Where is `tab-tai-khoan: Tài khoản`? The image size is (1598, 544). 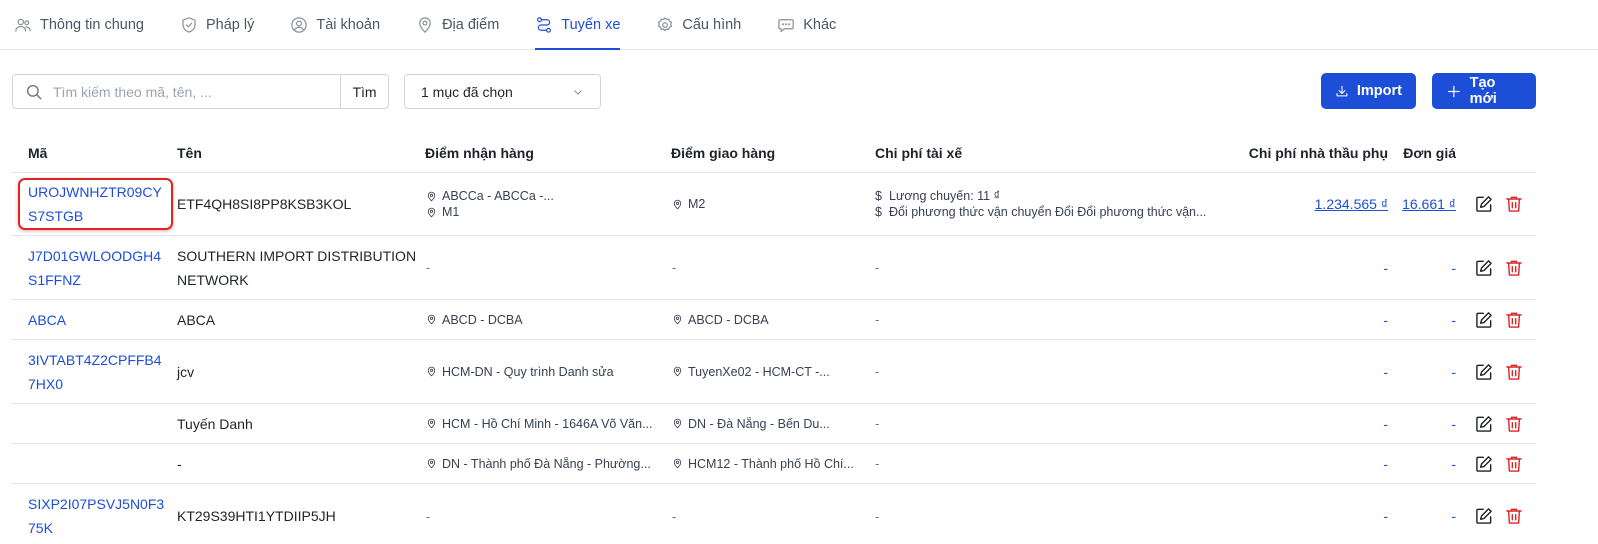
tab-tai-khoan: Tài khoản is located at coordinates (335, 24).